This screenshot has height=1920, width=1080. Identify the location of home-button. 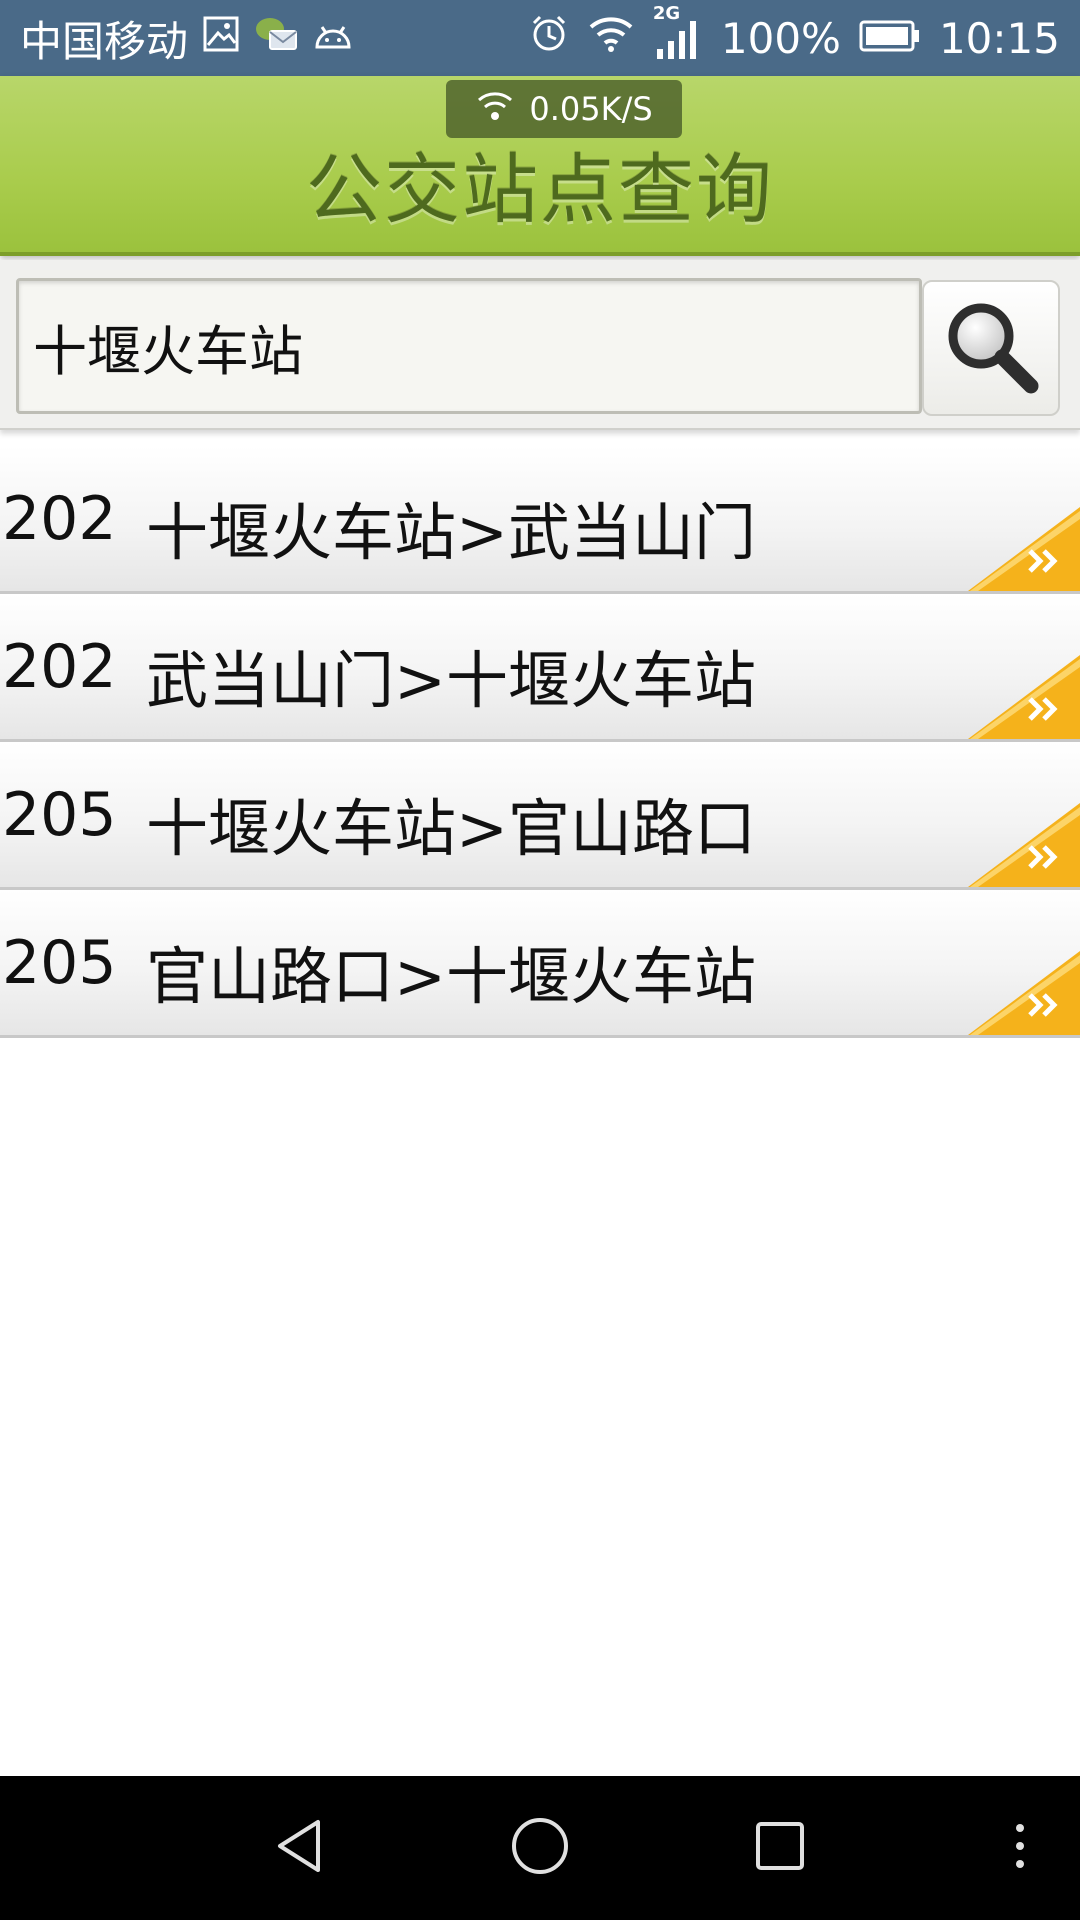
(540, 1848).